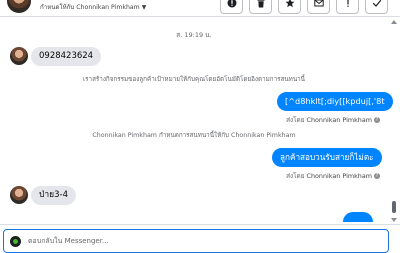 The height and width of the screenshot is (253, 400). I want to click on outgoing-message: [^d8hklt[;diy[[kpduj[,'8t, so click(335, 101).